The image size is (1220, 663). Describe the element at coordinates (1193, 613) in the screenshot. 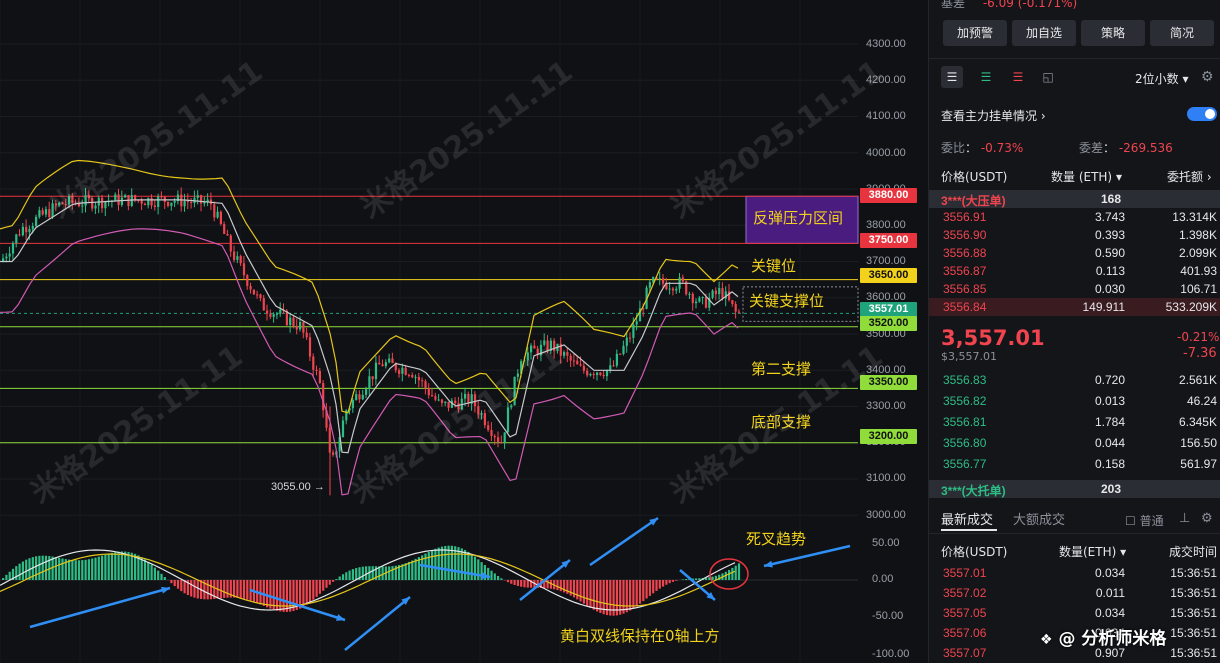

I see `trade-time: 15:36:51` at that location.